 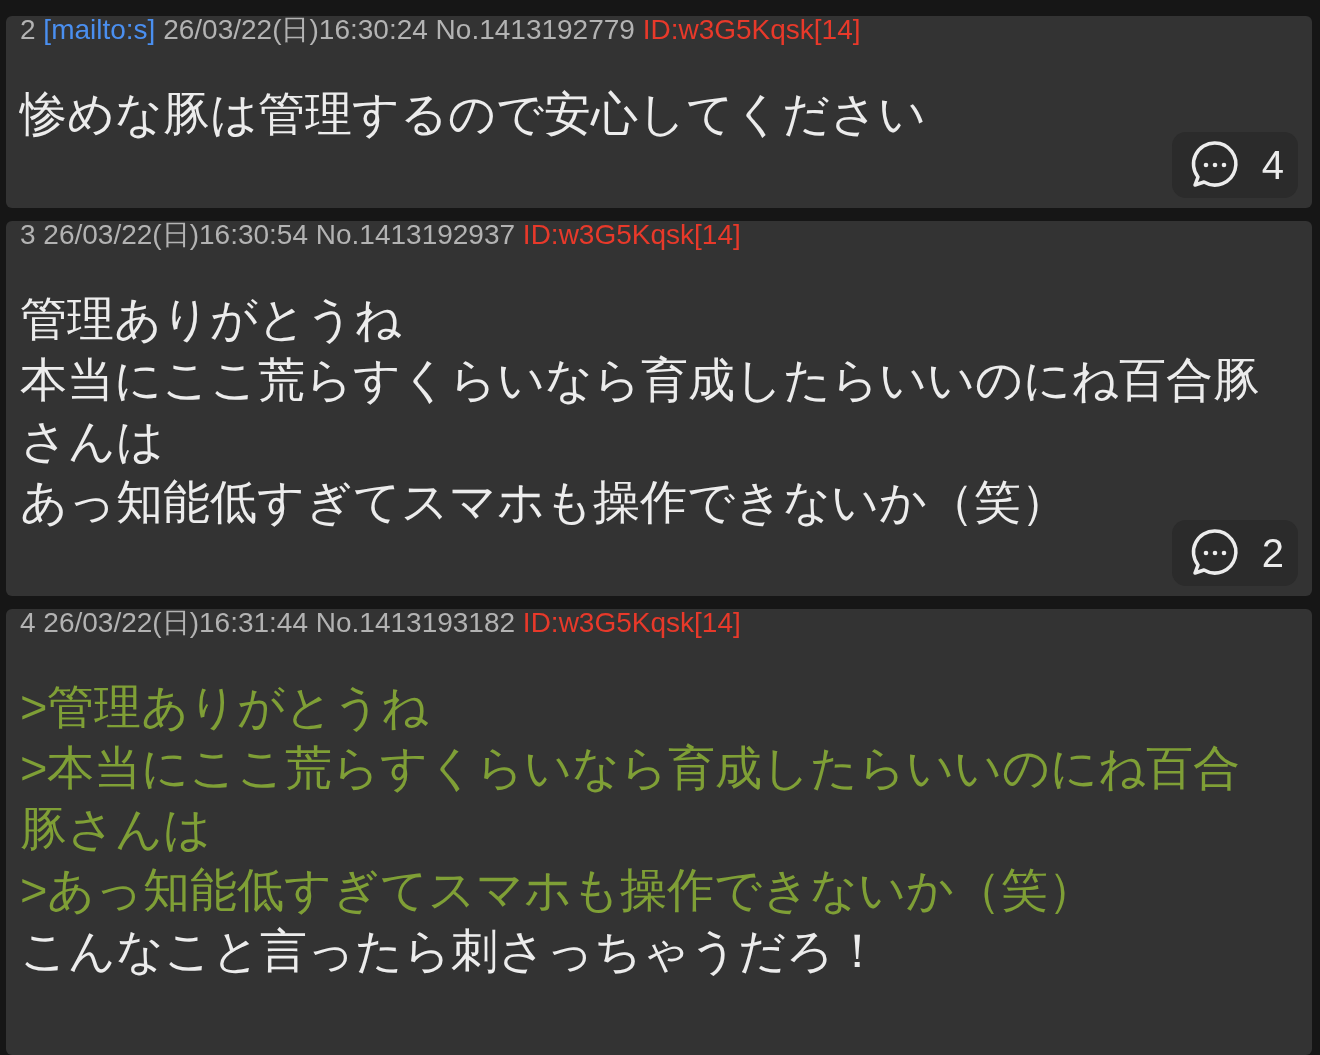 I want to click on reply-count-button: 4, so click(x=1234, y=165).